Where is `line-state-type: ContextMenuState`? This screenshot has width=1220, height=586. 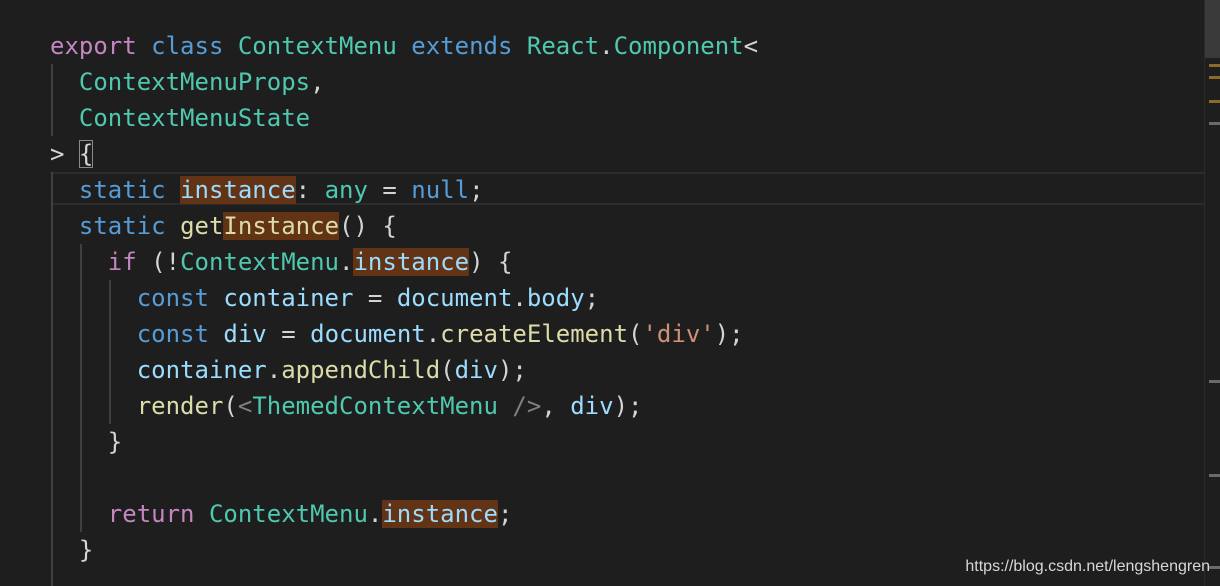
line-state-type: ContextMenuState is located at coordinates (180, 118).